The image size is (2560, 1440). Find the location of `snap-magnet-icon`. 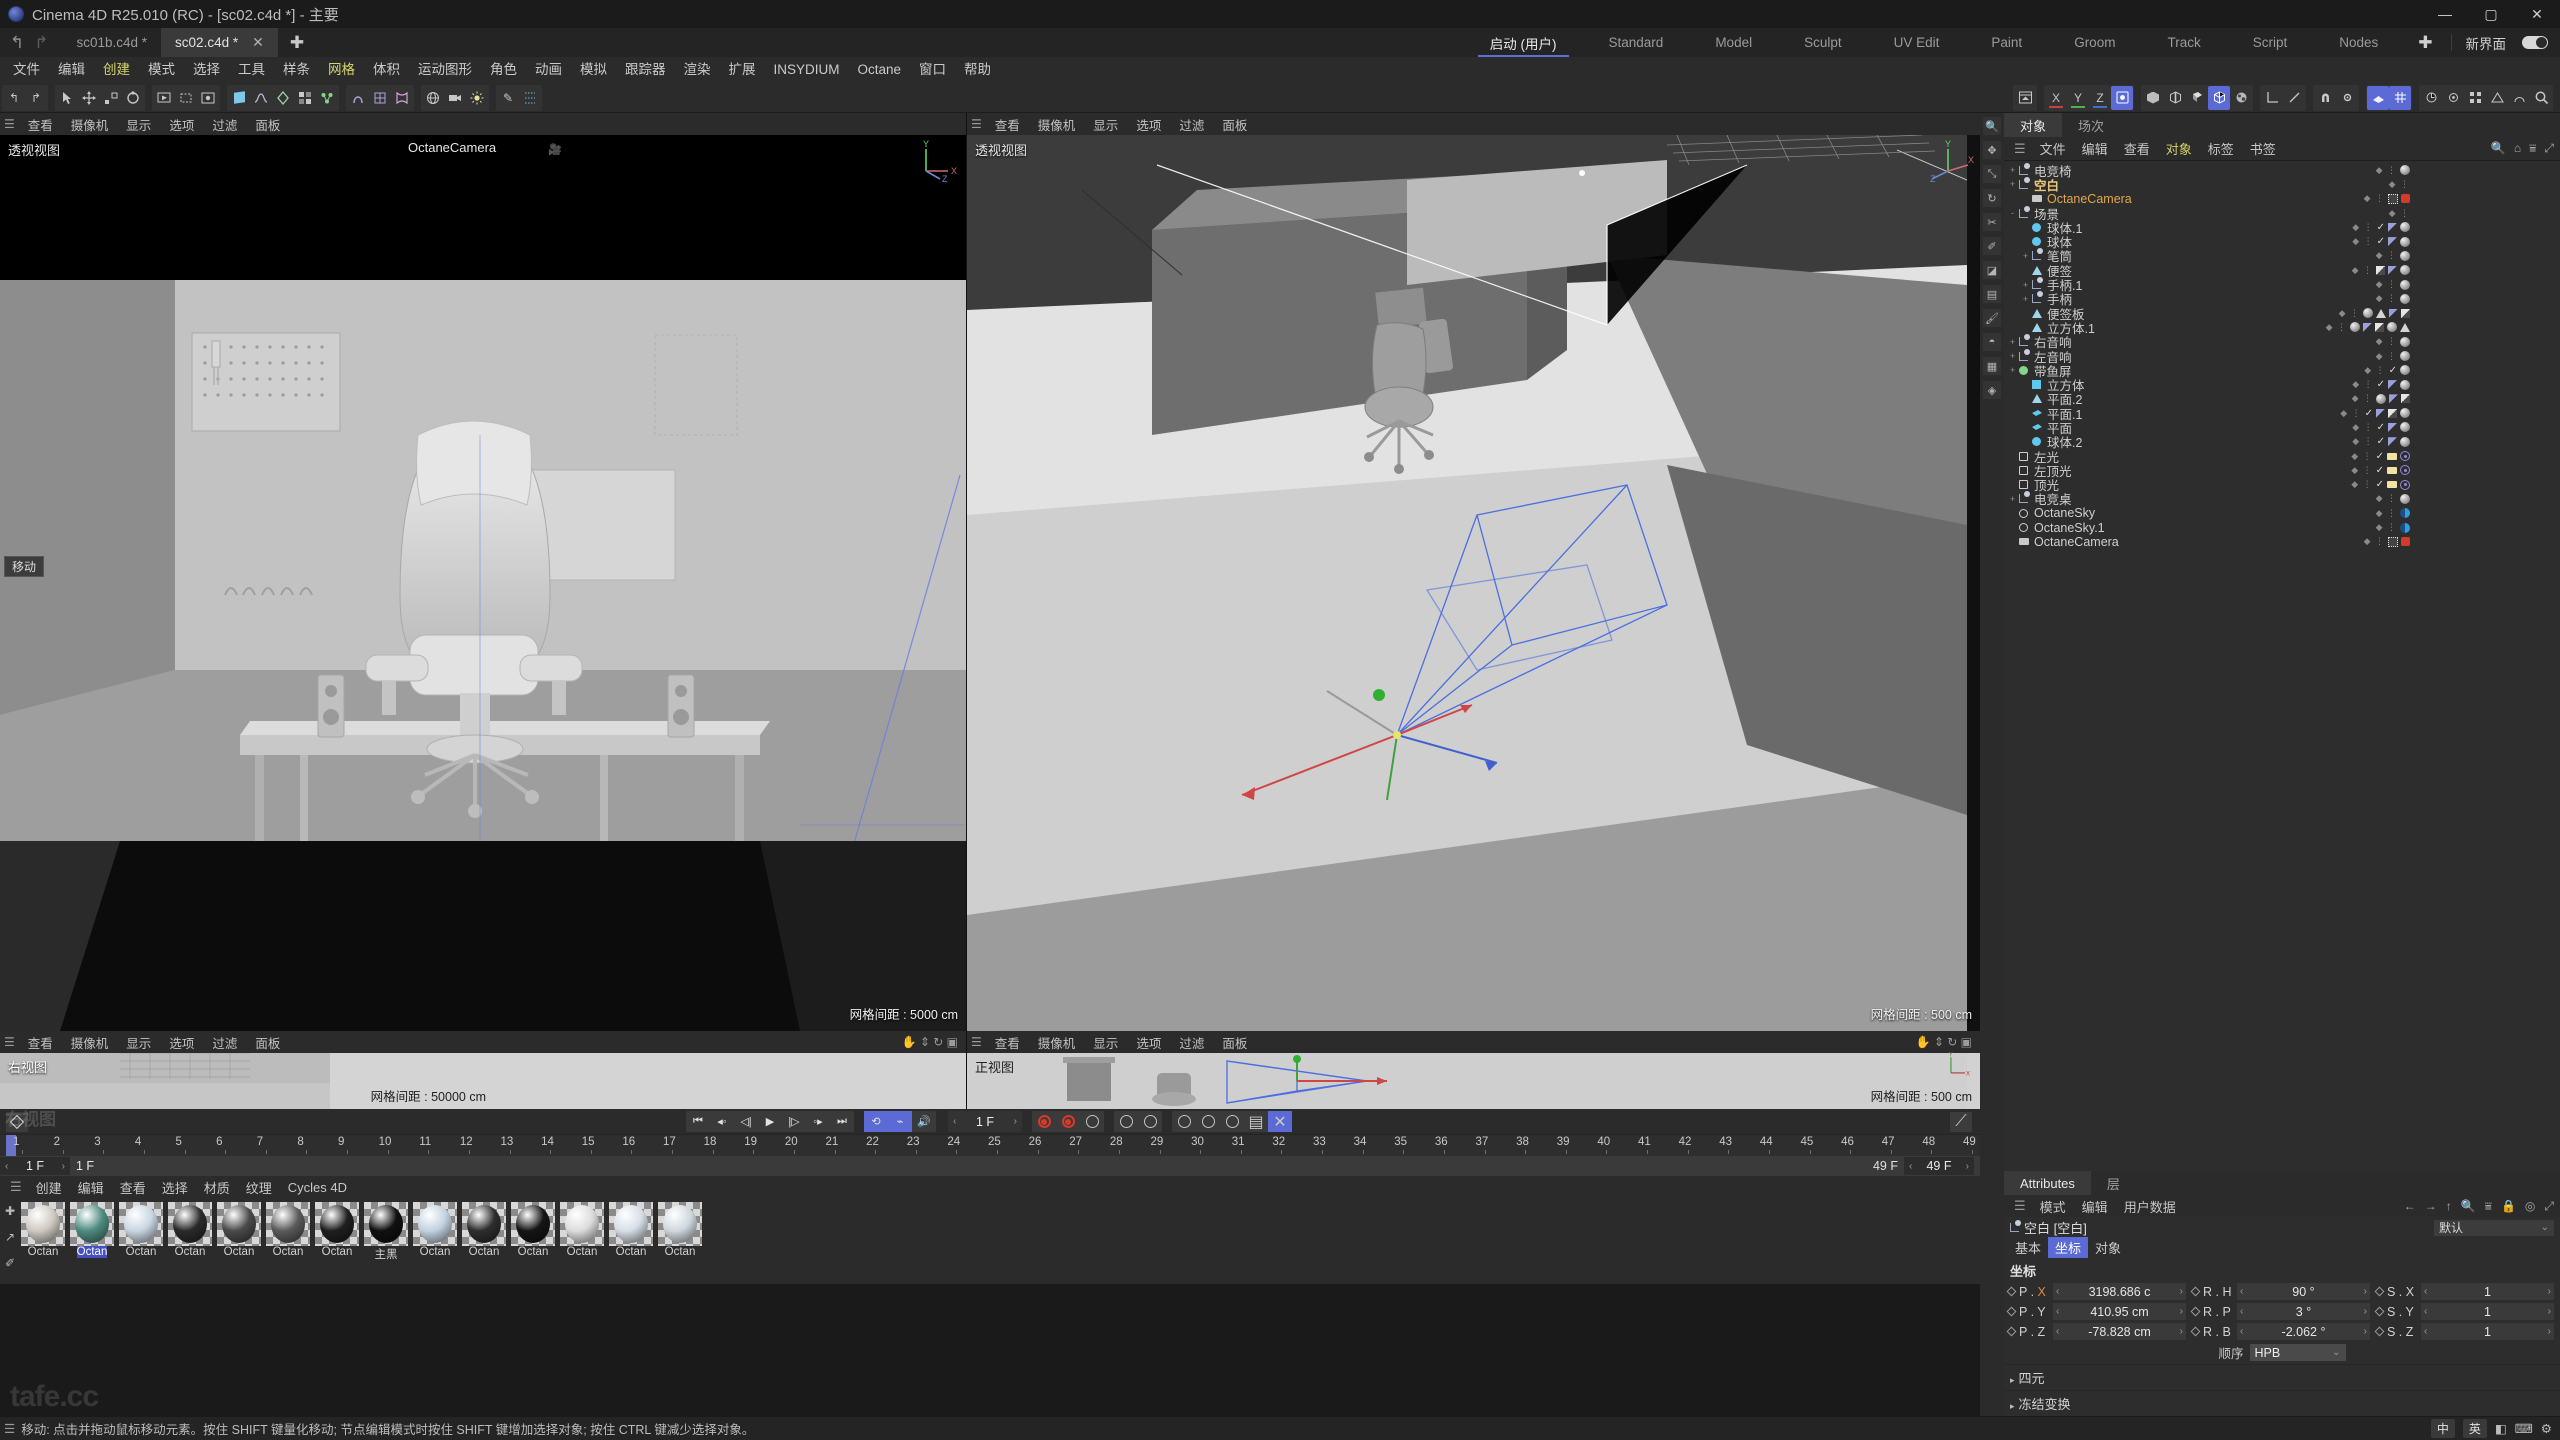

snap-magnet-icon is located at coordinates (2325, 98).